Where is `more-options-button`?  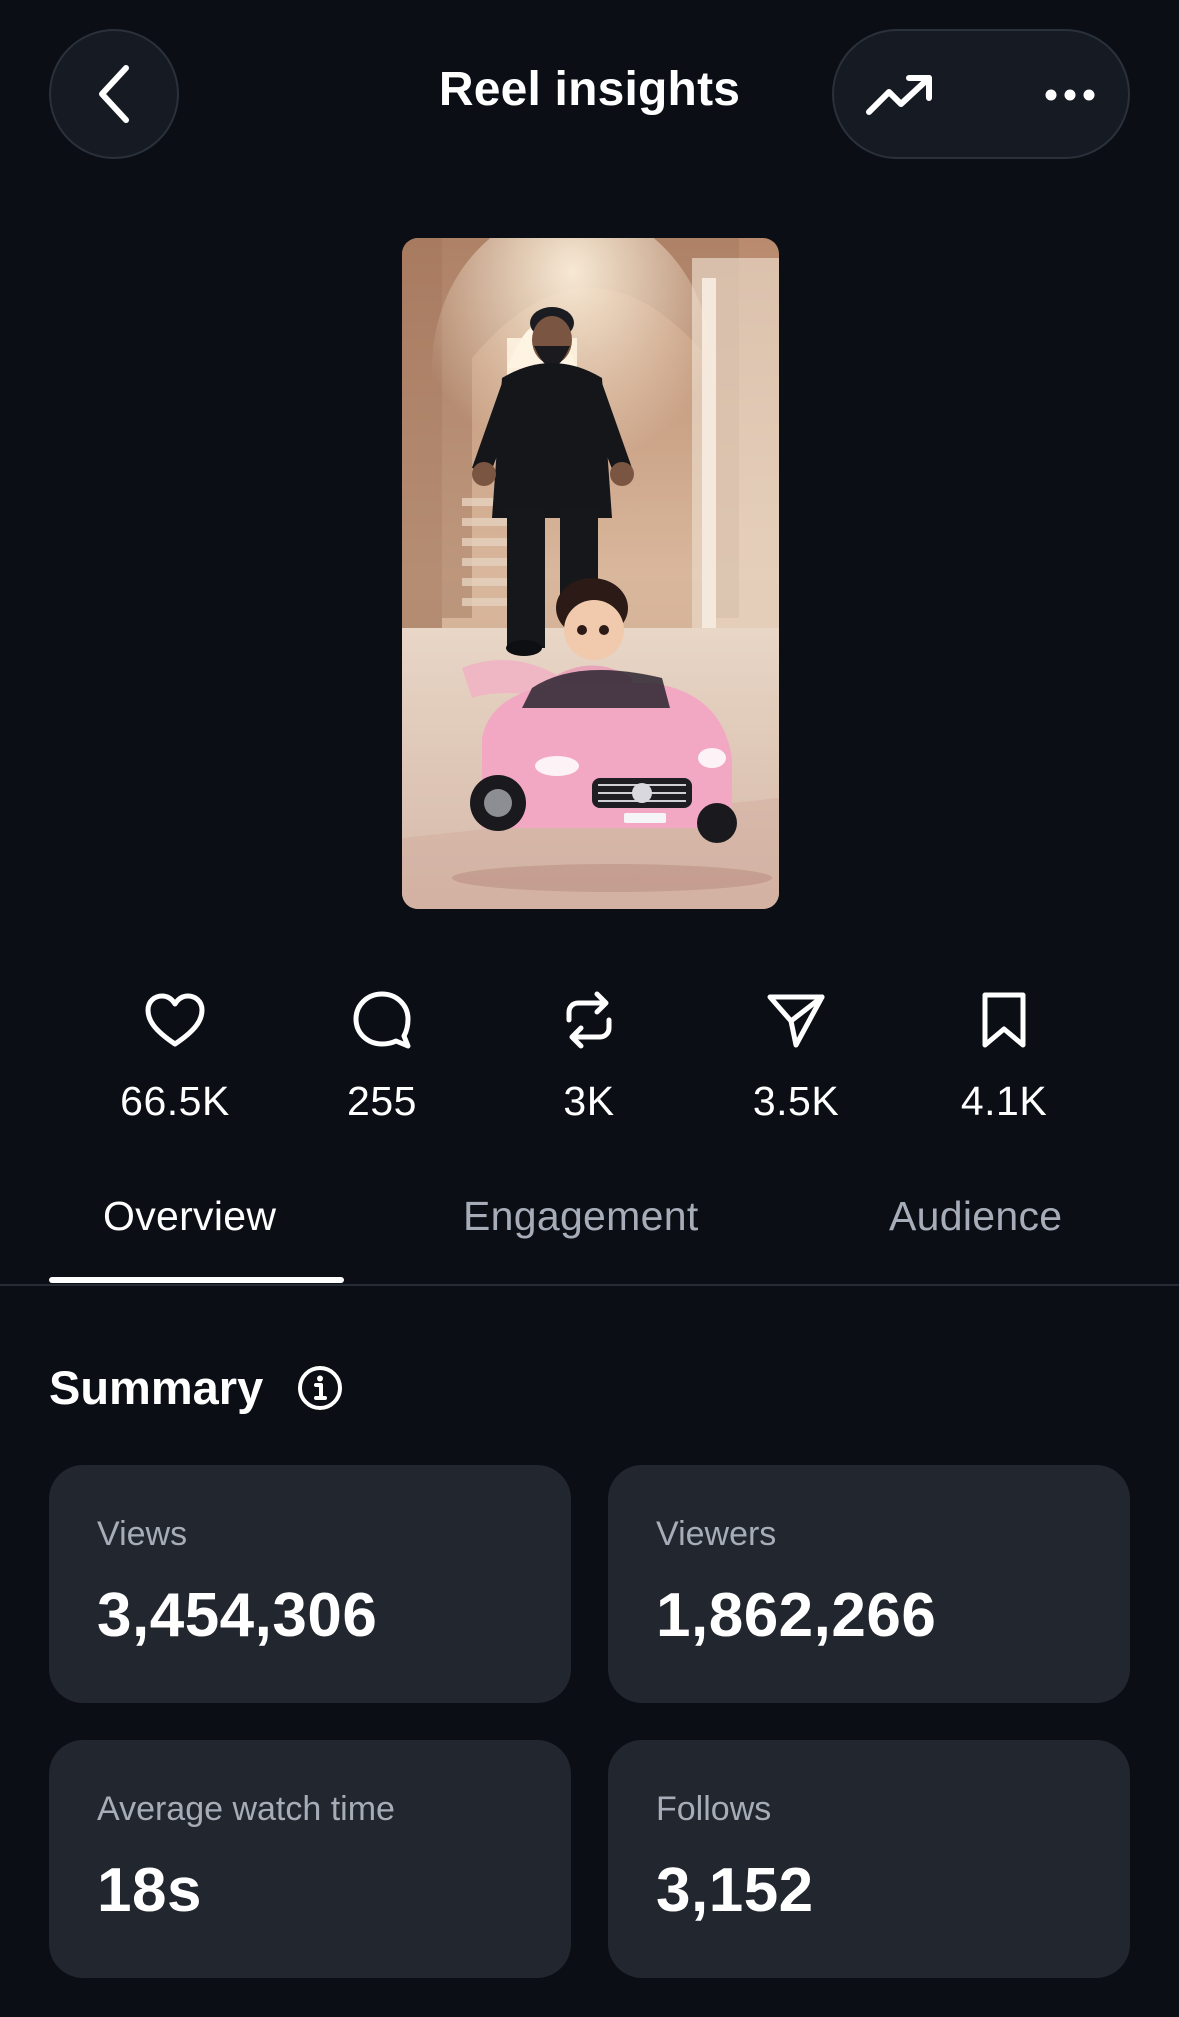 more-options-button is located at coordinates (1070, 95).